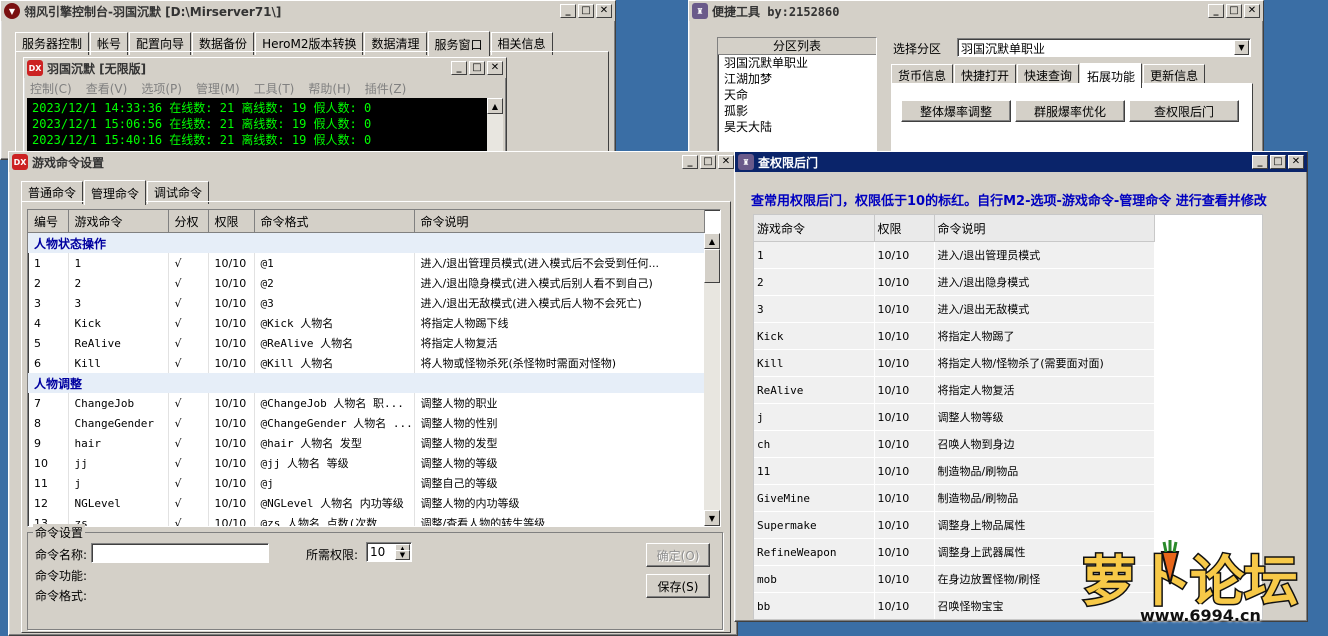 The width and height of the screenshot is (1328, 636). I want to click on table-row: 10 jj √ 10/10 @jj 人物名 等级 调整人物的等级, so click(366, 463).